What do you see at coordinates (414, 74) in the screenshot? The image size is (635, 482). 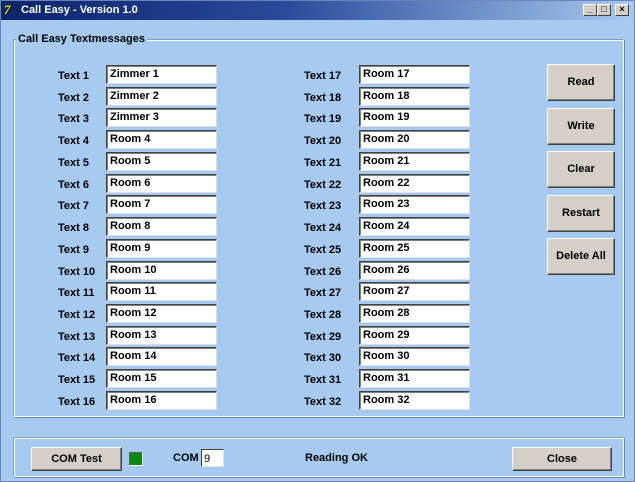 I see `text-field-17: Room 17` at bounding box center [414, 74].